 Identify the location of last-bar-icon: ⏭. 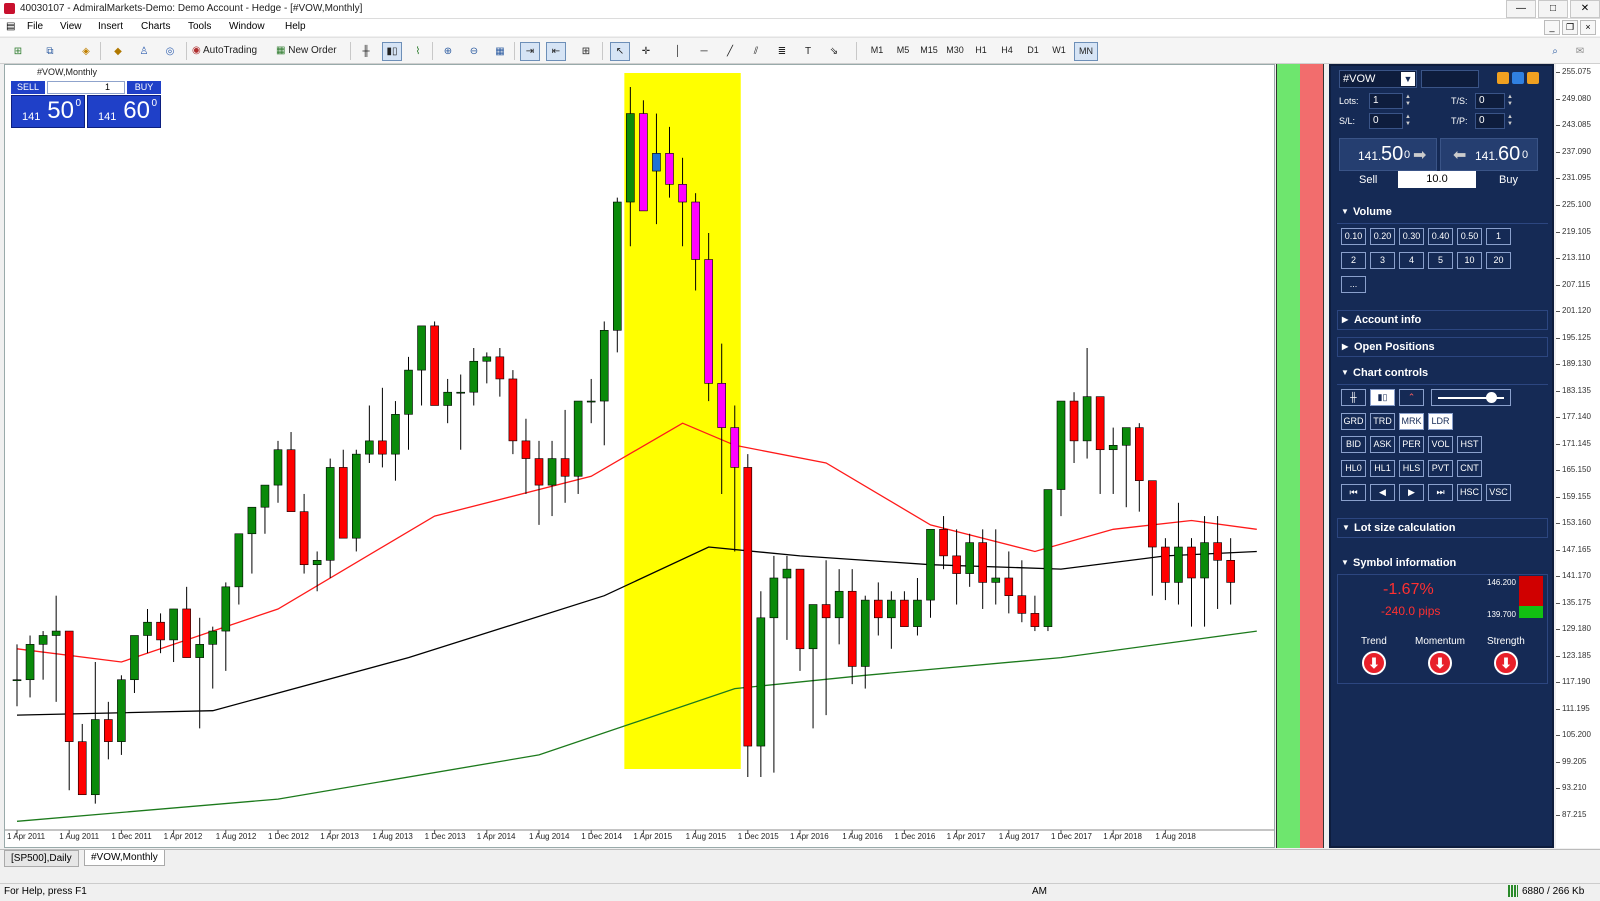
(1440, 492).